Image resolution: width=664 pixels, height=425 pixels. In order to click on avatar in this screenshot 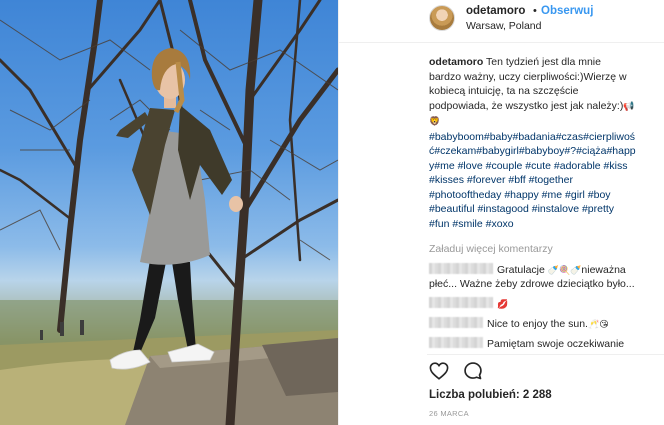, I will do `click(442, 18)`.